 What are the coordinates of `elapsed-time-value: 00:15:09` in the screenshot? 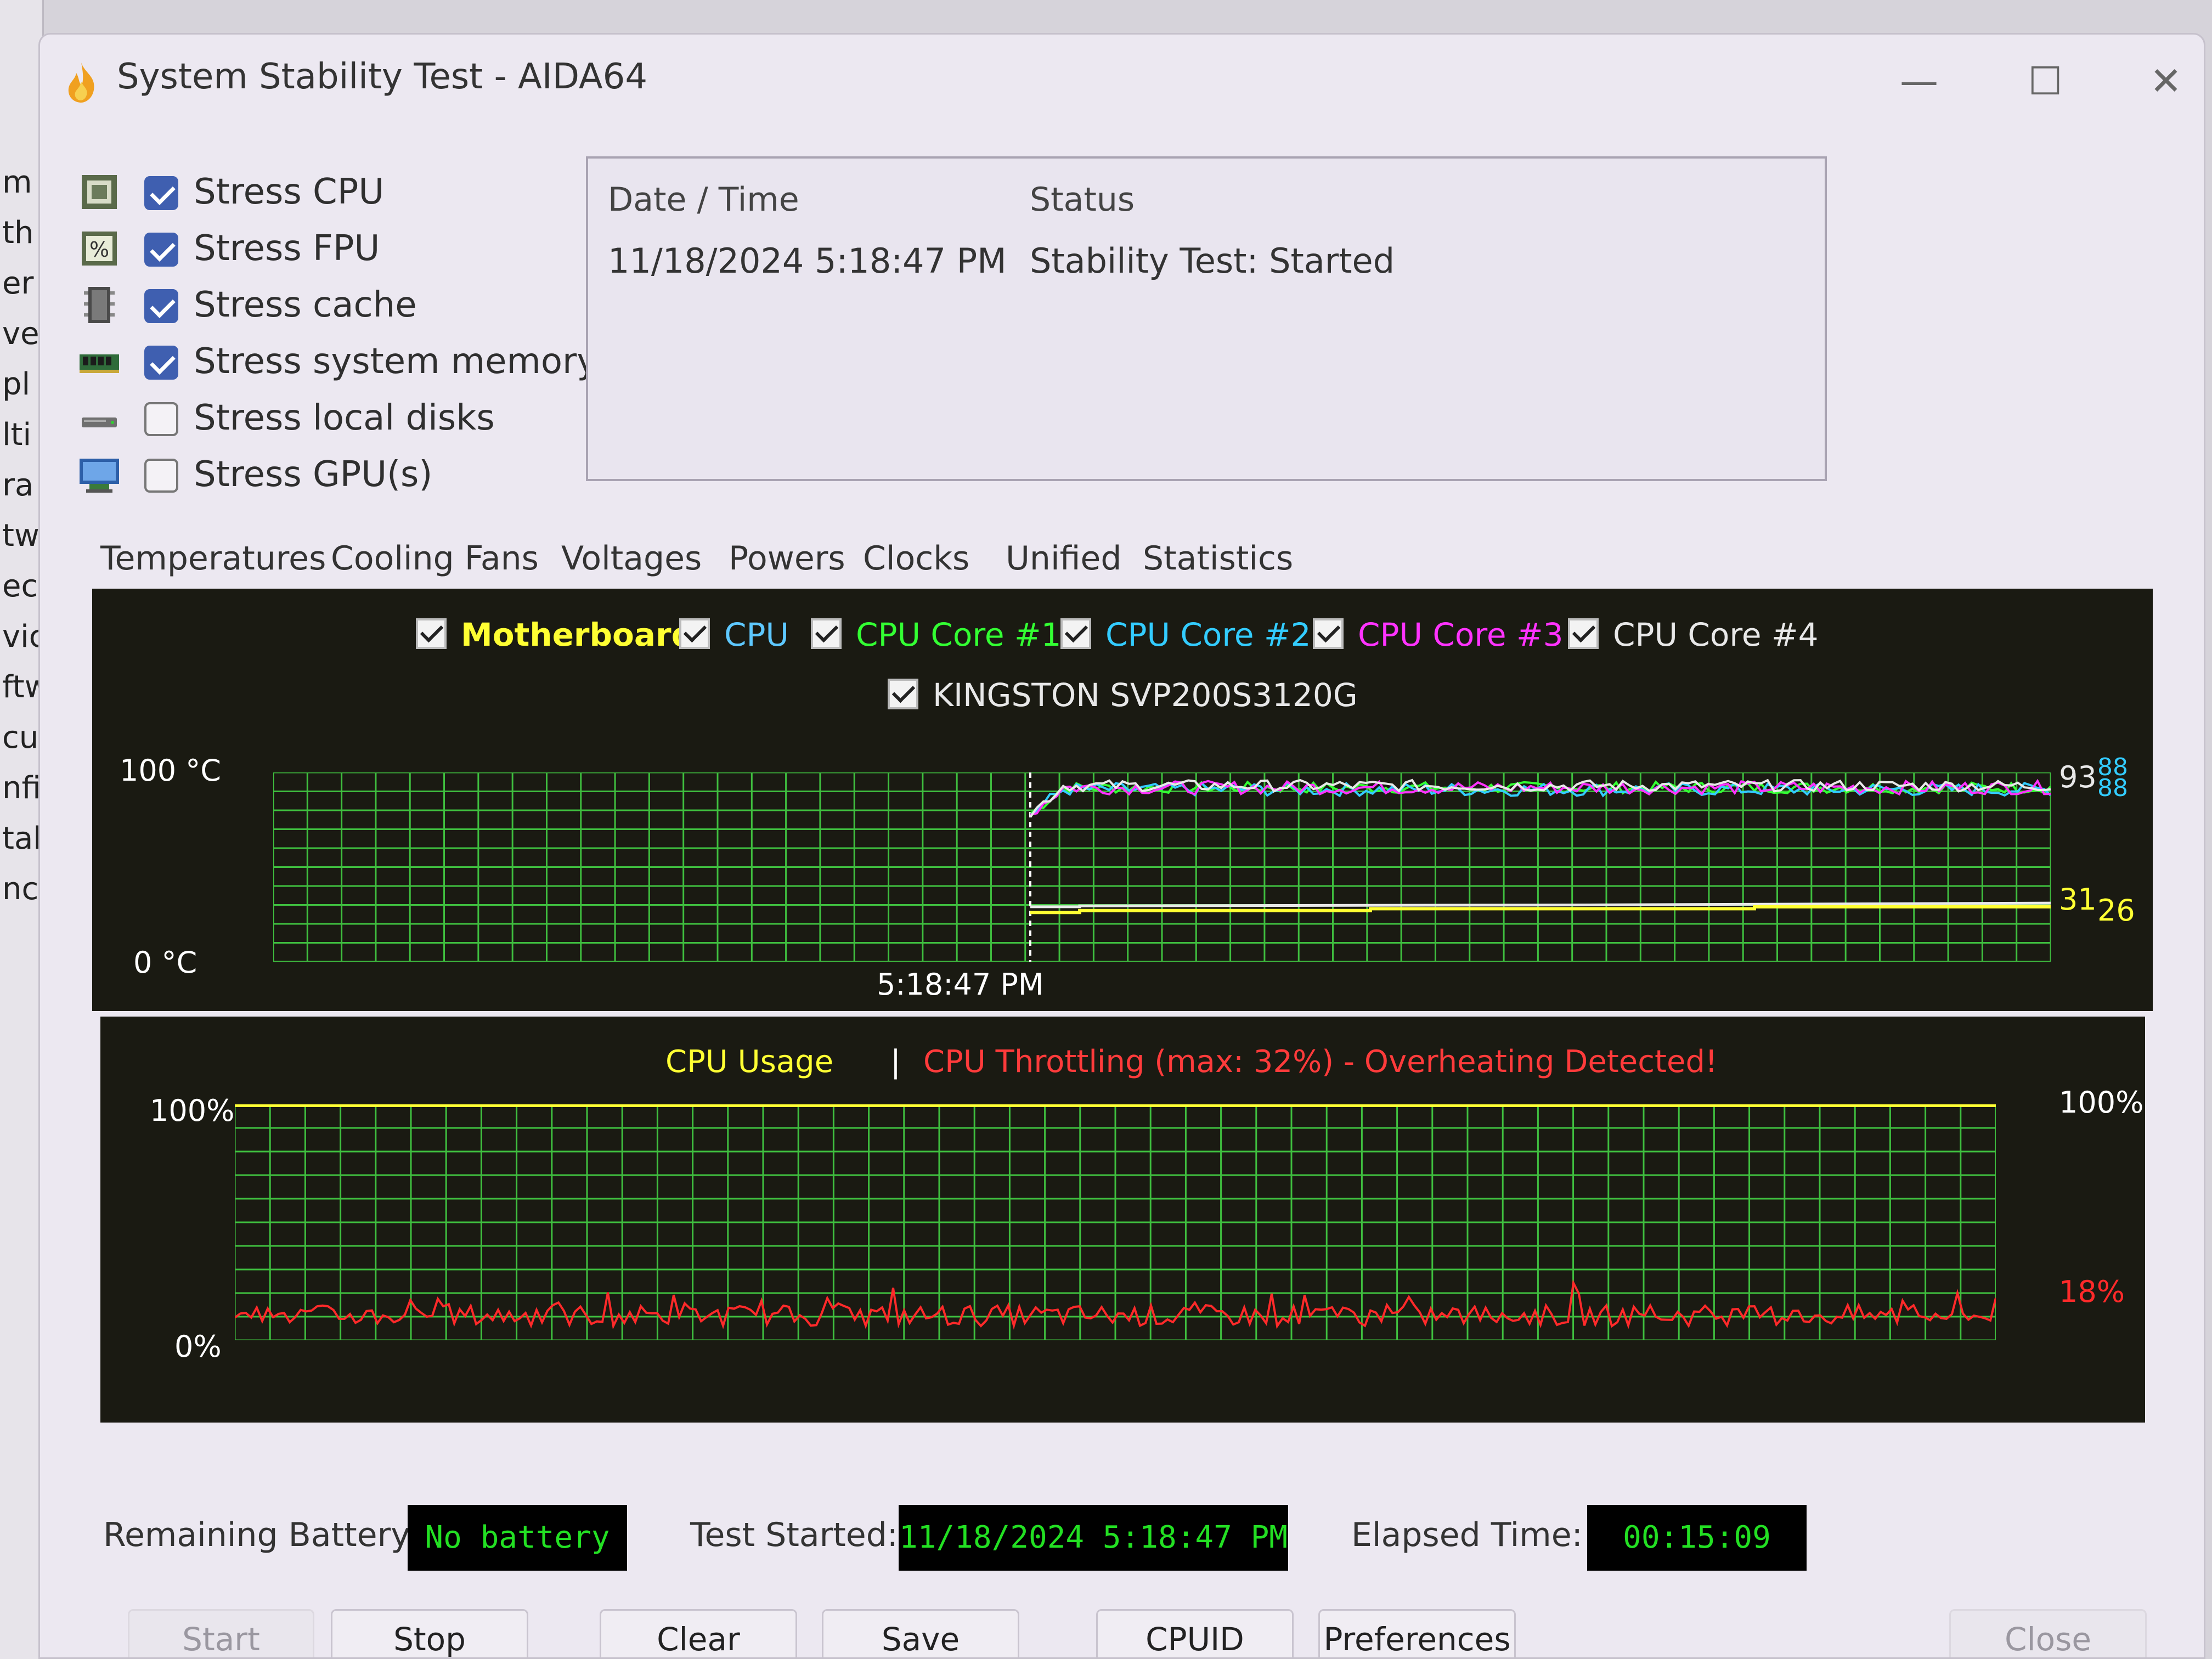 It's located at (1697, 1538).